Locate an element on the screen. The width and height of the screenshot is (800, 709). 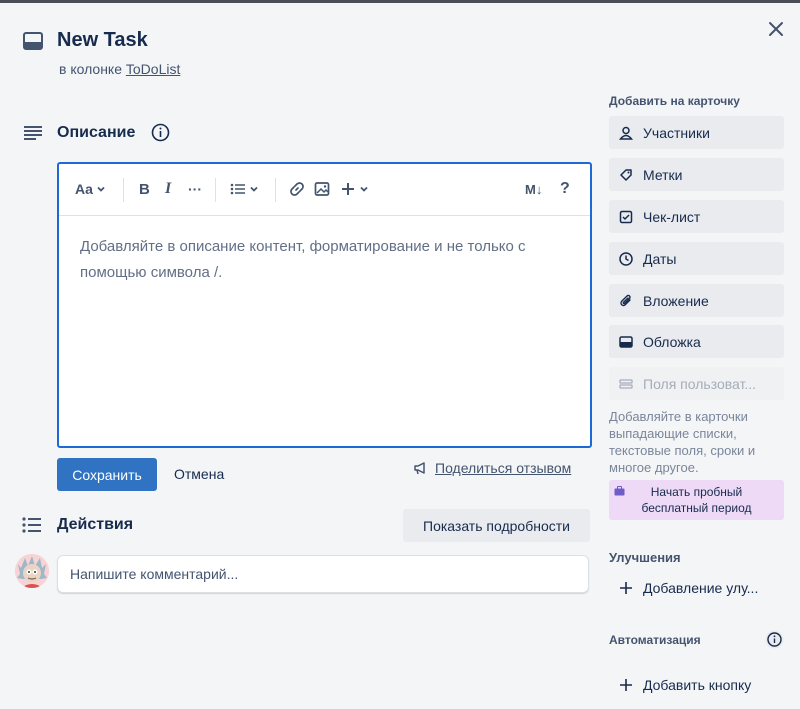
column-prefix: в колонке is located at coordinates (90, 69).